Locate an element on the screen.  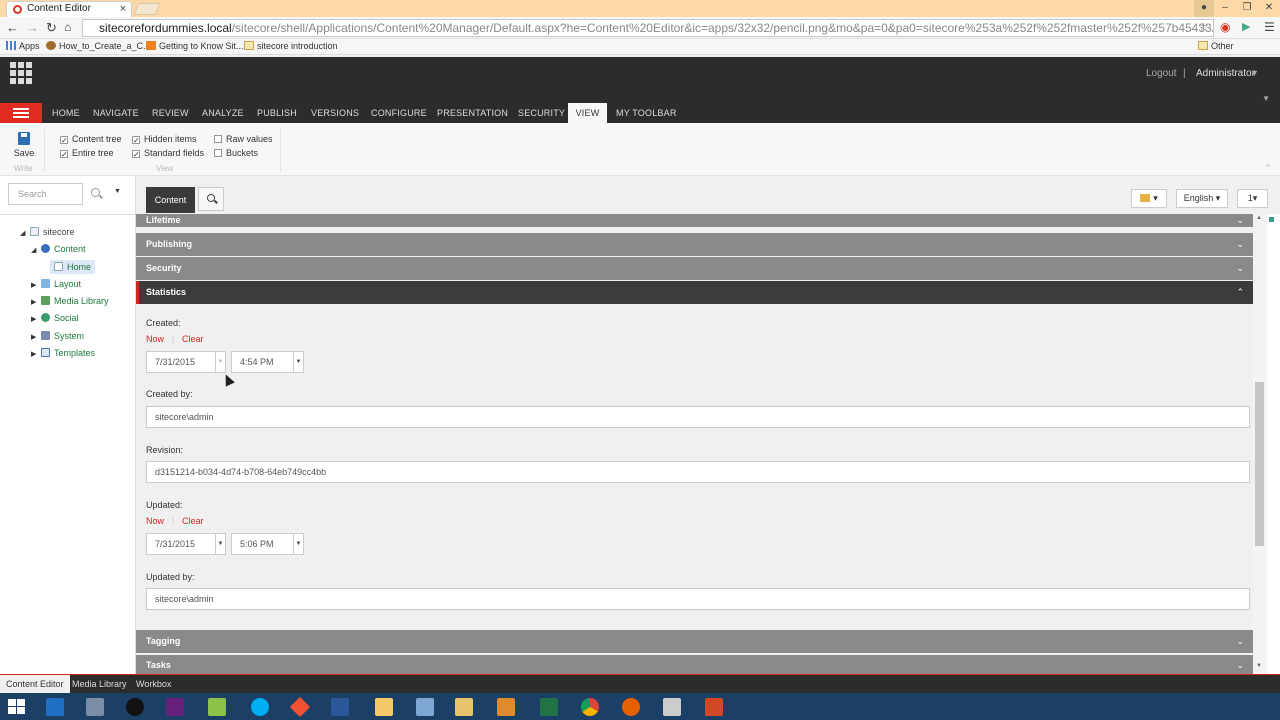
content-tree-checkbox: ✓ Content tree is located at coordinates (91, 139).